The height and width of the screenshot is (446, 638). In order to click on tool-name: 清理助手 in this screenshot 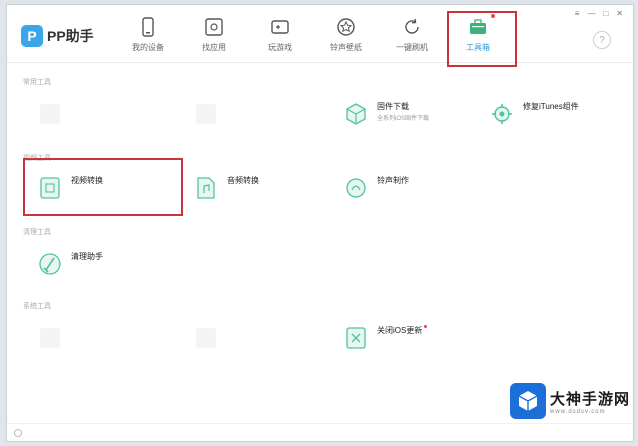, I will do `click(87, 256)`.